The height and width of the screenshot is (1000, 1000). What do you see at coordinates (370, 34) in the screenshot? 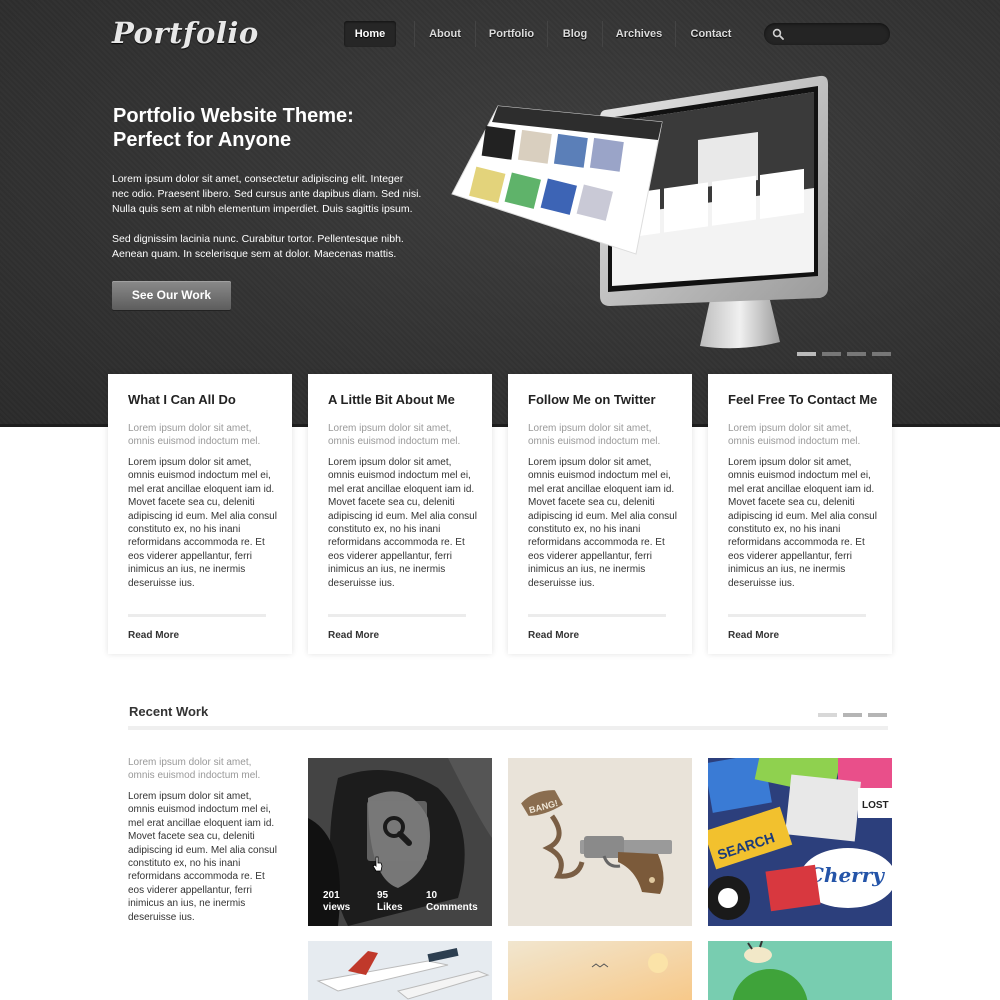
I see `nav-home: Home` at bounding box center [370, 34].